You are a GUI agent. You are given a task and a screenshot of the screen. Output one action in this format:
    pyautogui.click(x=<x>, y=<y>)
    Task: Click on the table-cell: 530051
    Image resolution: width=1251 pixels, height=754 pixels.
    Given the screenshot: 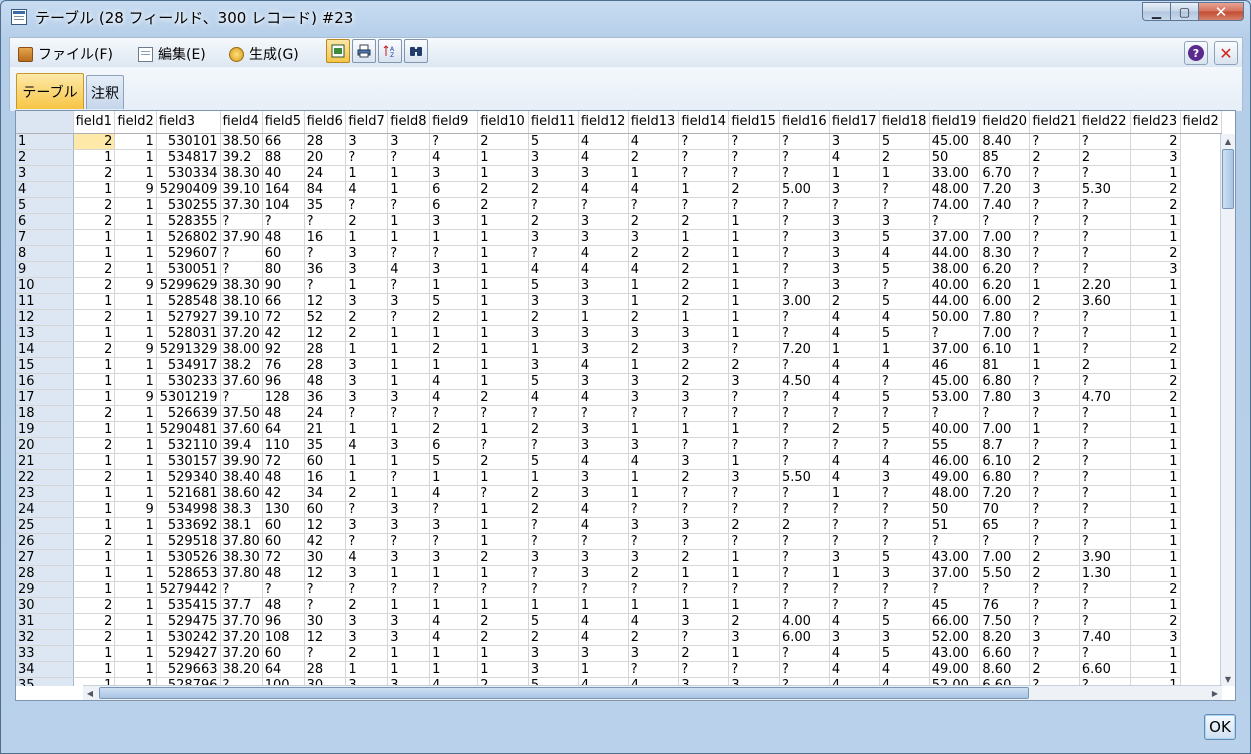 What is the action you would take?
    pyautogui.click(x=188, y=269)
    